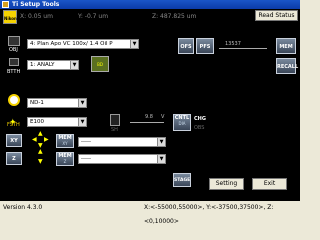 This screenshot has height=240, width=320. I want to click on xy-mem-button: MEM XY, so click(65, 141).